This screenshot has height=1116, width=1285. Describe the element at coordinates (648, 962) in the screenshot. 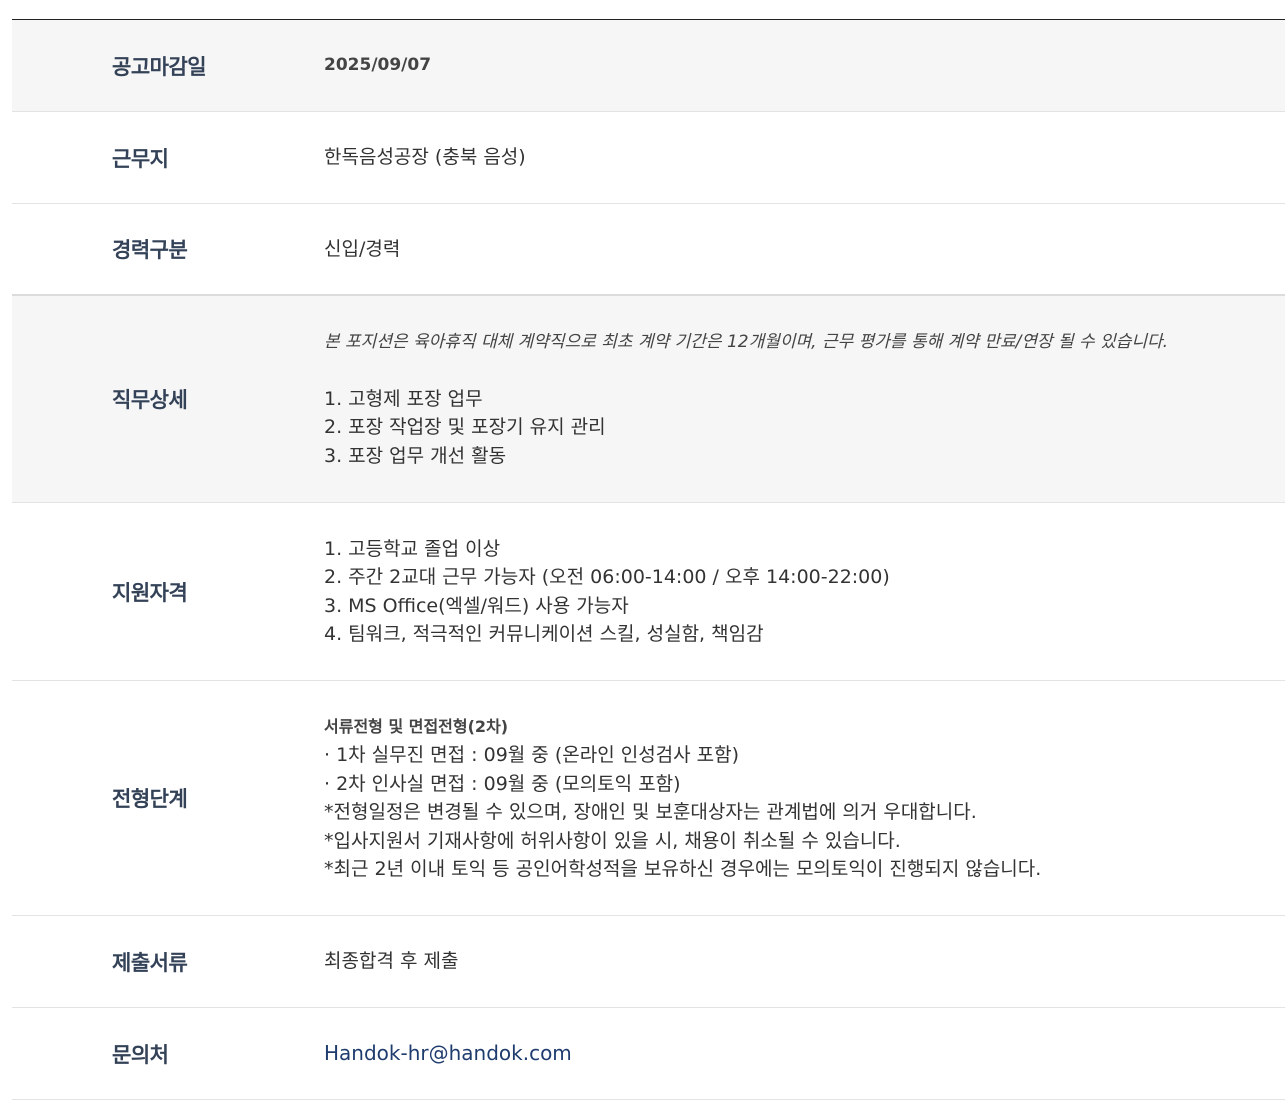

I see `row-documents: 제출서류 최종합격 후 제출` at that location.